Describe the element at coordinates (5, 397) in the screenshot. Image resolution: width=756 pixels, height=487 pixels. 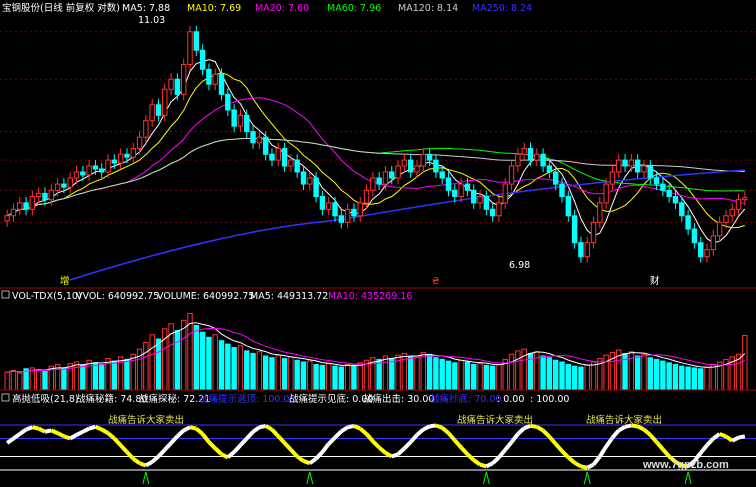
I see `ind-panel-toggle-icon` at that location.